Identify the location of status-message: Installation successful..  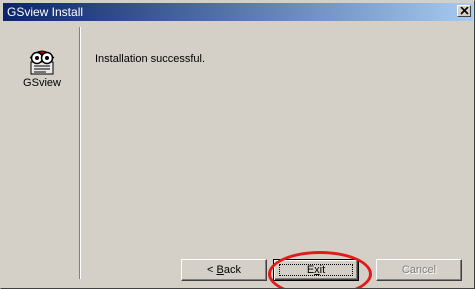
(150, 59).